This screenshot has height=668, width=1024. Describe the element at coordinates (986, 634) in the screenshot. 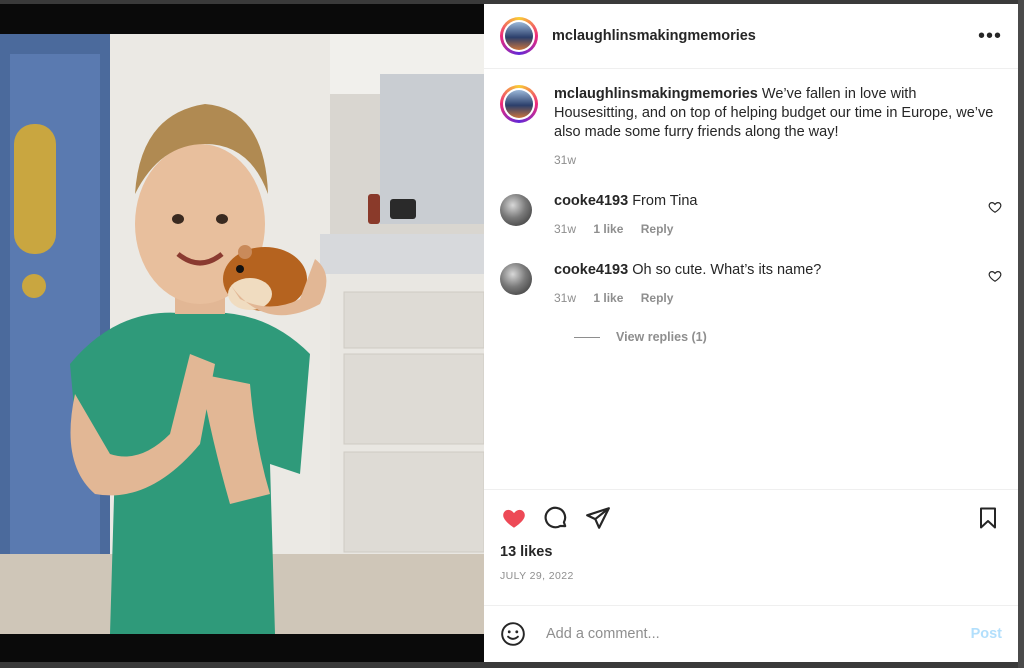

I see `post-button: Post` at that location.